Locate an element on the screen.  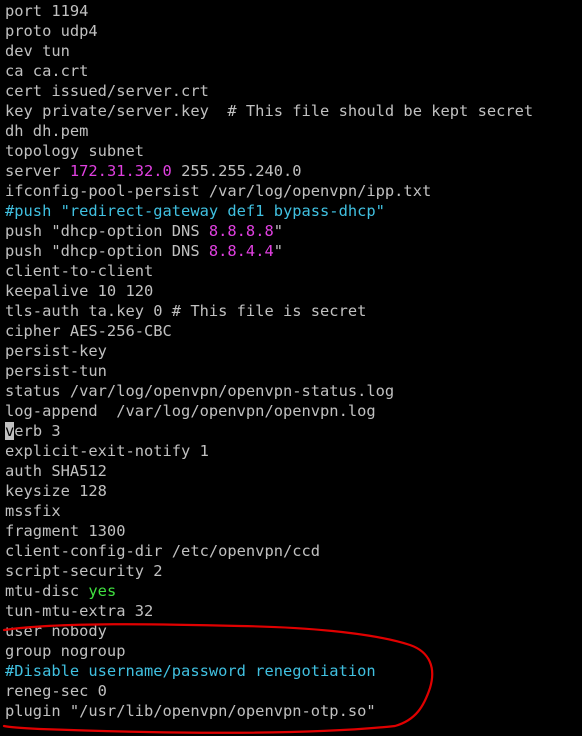
config-token: ca ca.crt is located at coordinates (47, 71).